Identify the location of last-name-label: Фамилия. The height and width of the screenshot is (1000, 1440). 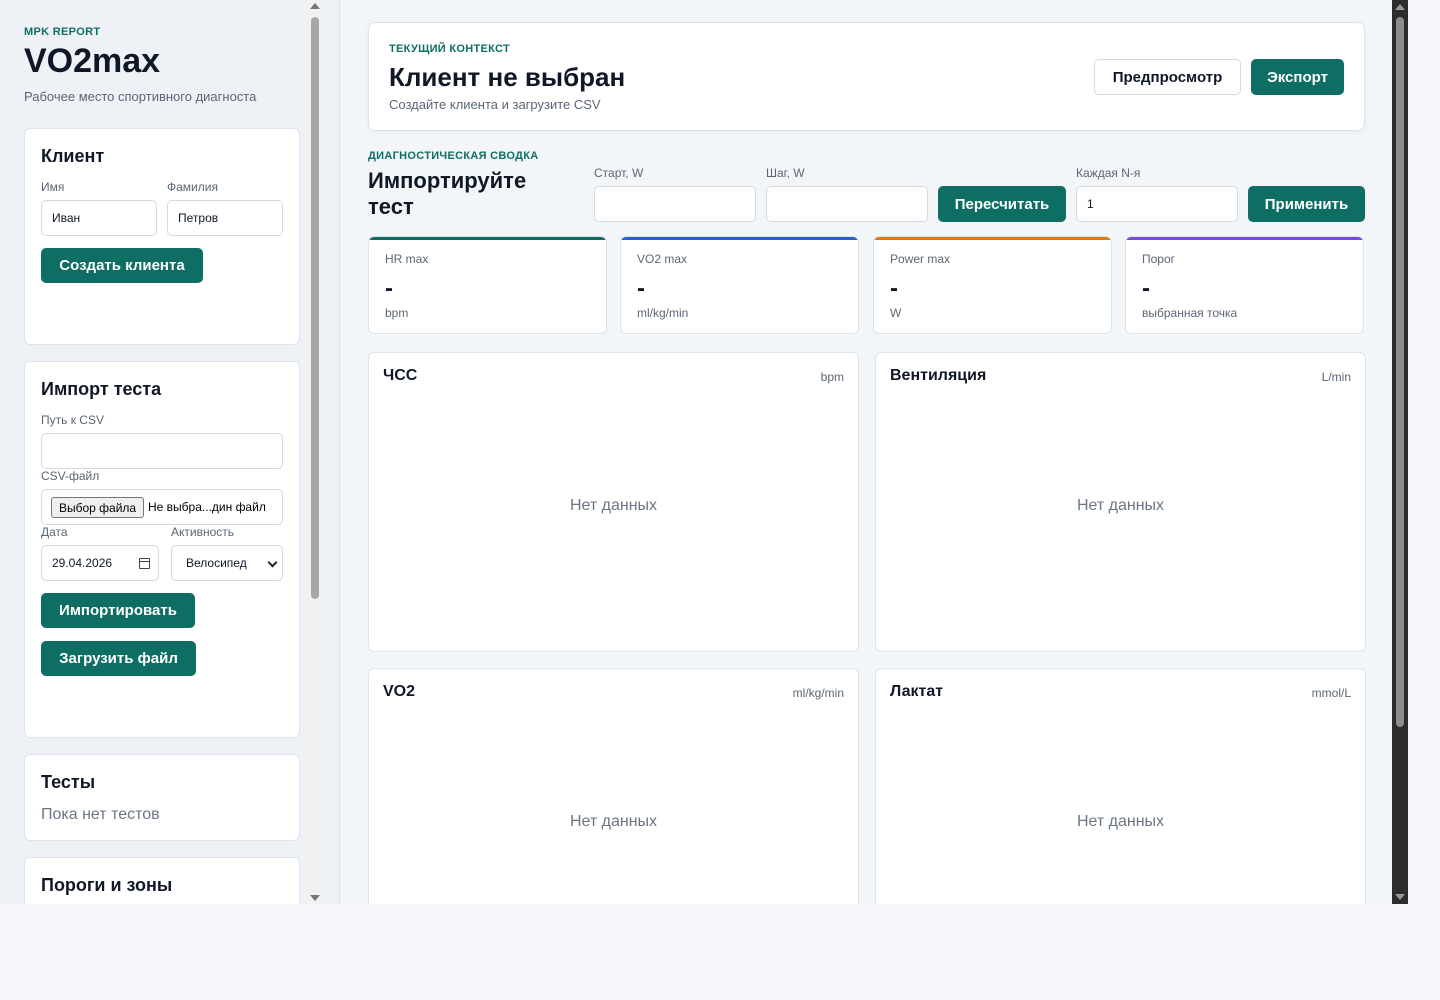
(192, 187).